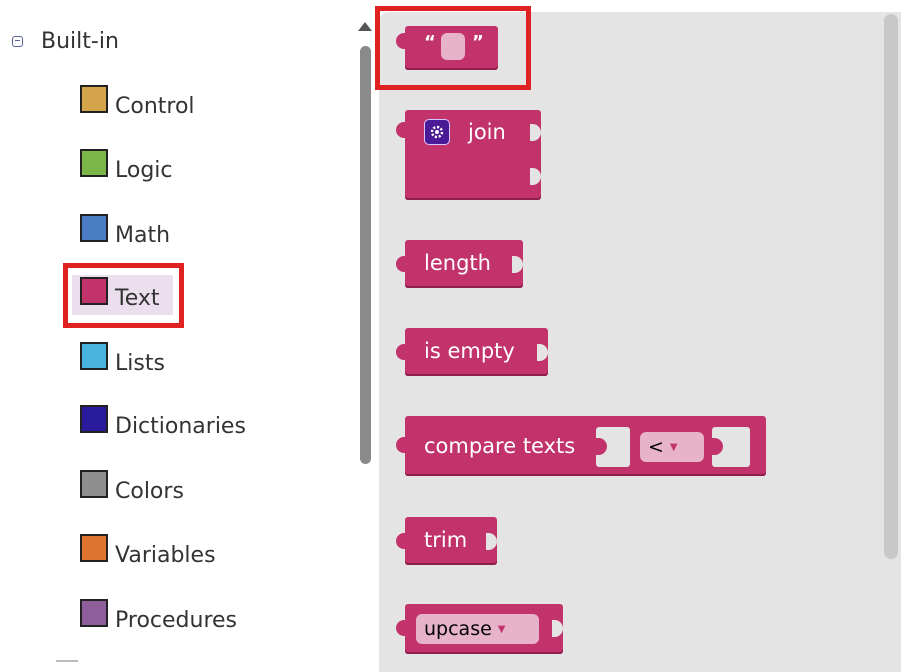  Describe the element at coordinates (94, 548) in the screenshot. I see `variables-swatch-icon` at that location.